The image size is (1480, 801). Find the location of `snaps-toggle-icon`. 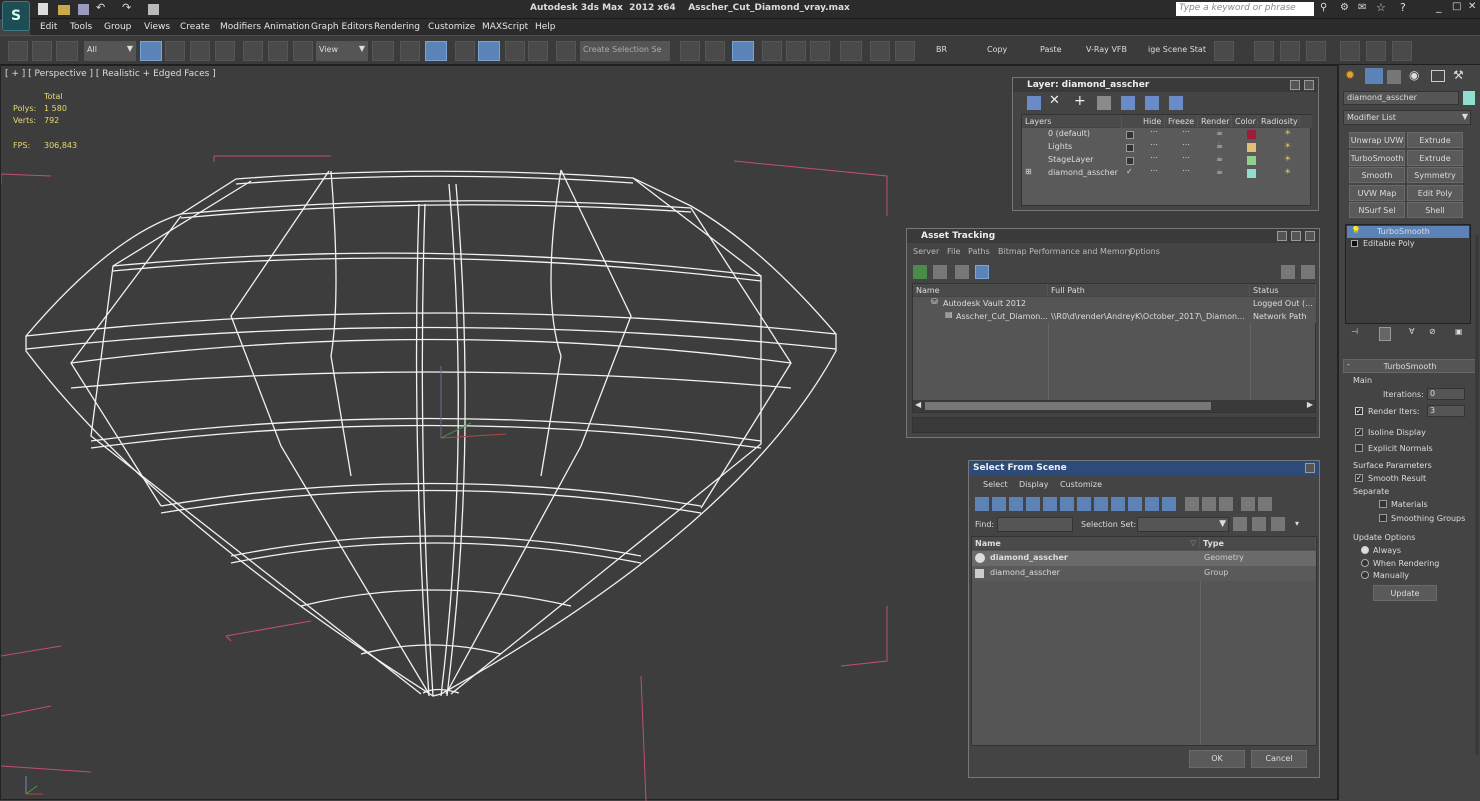

snaps-toggle-icon is located at coordinates (465, 51).